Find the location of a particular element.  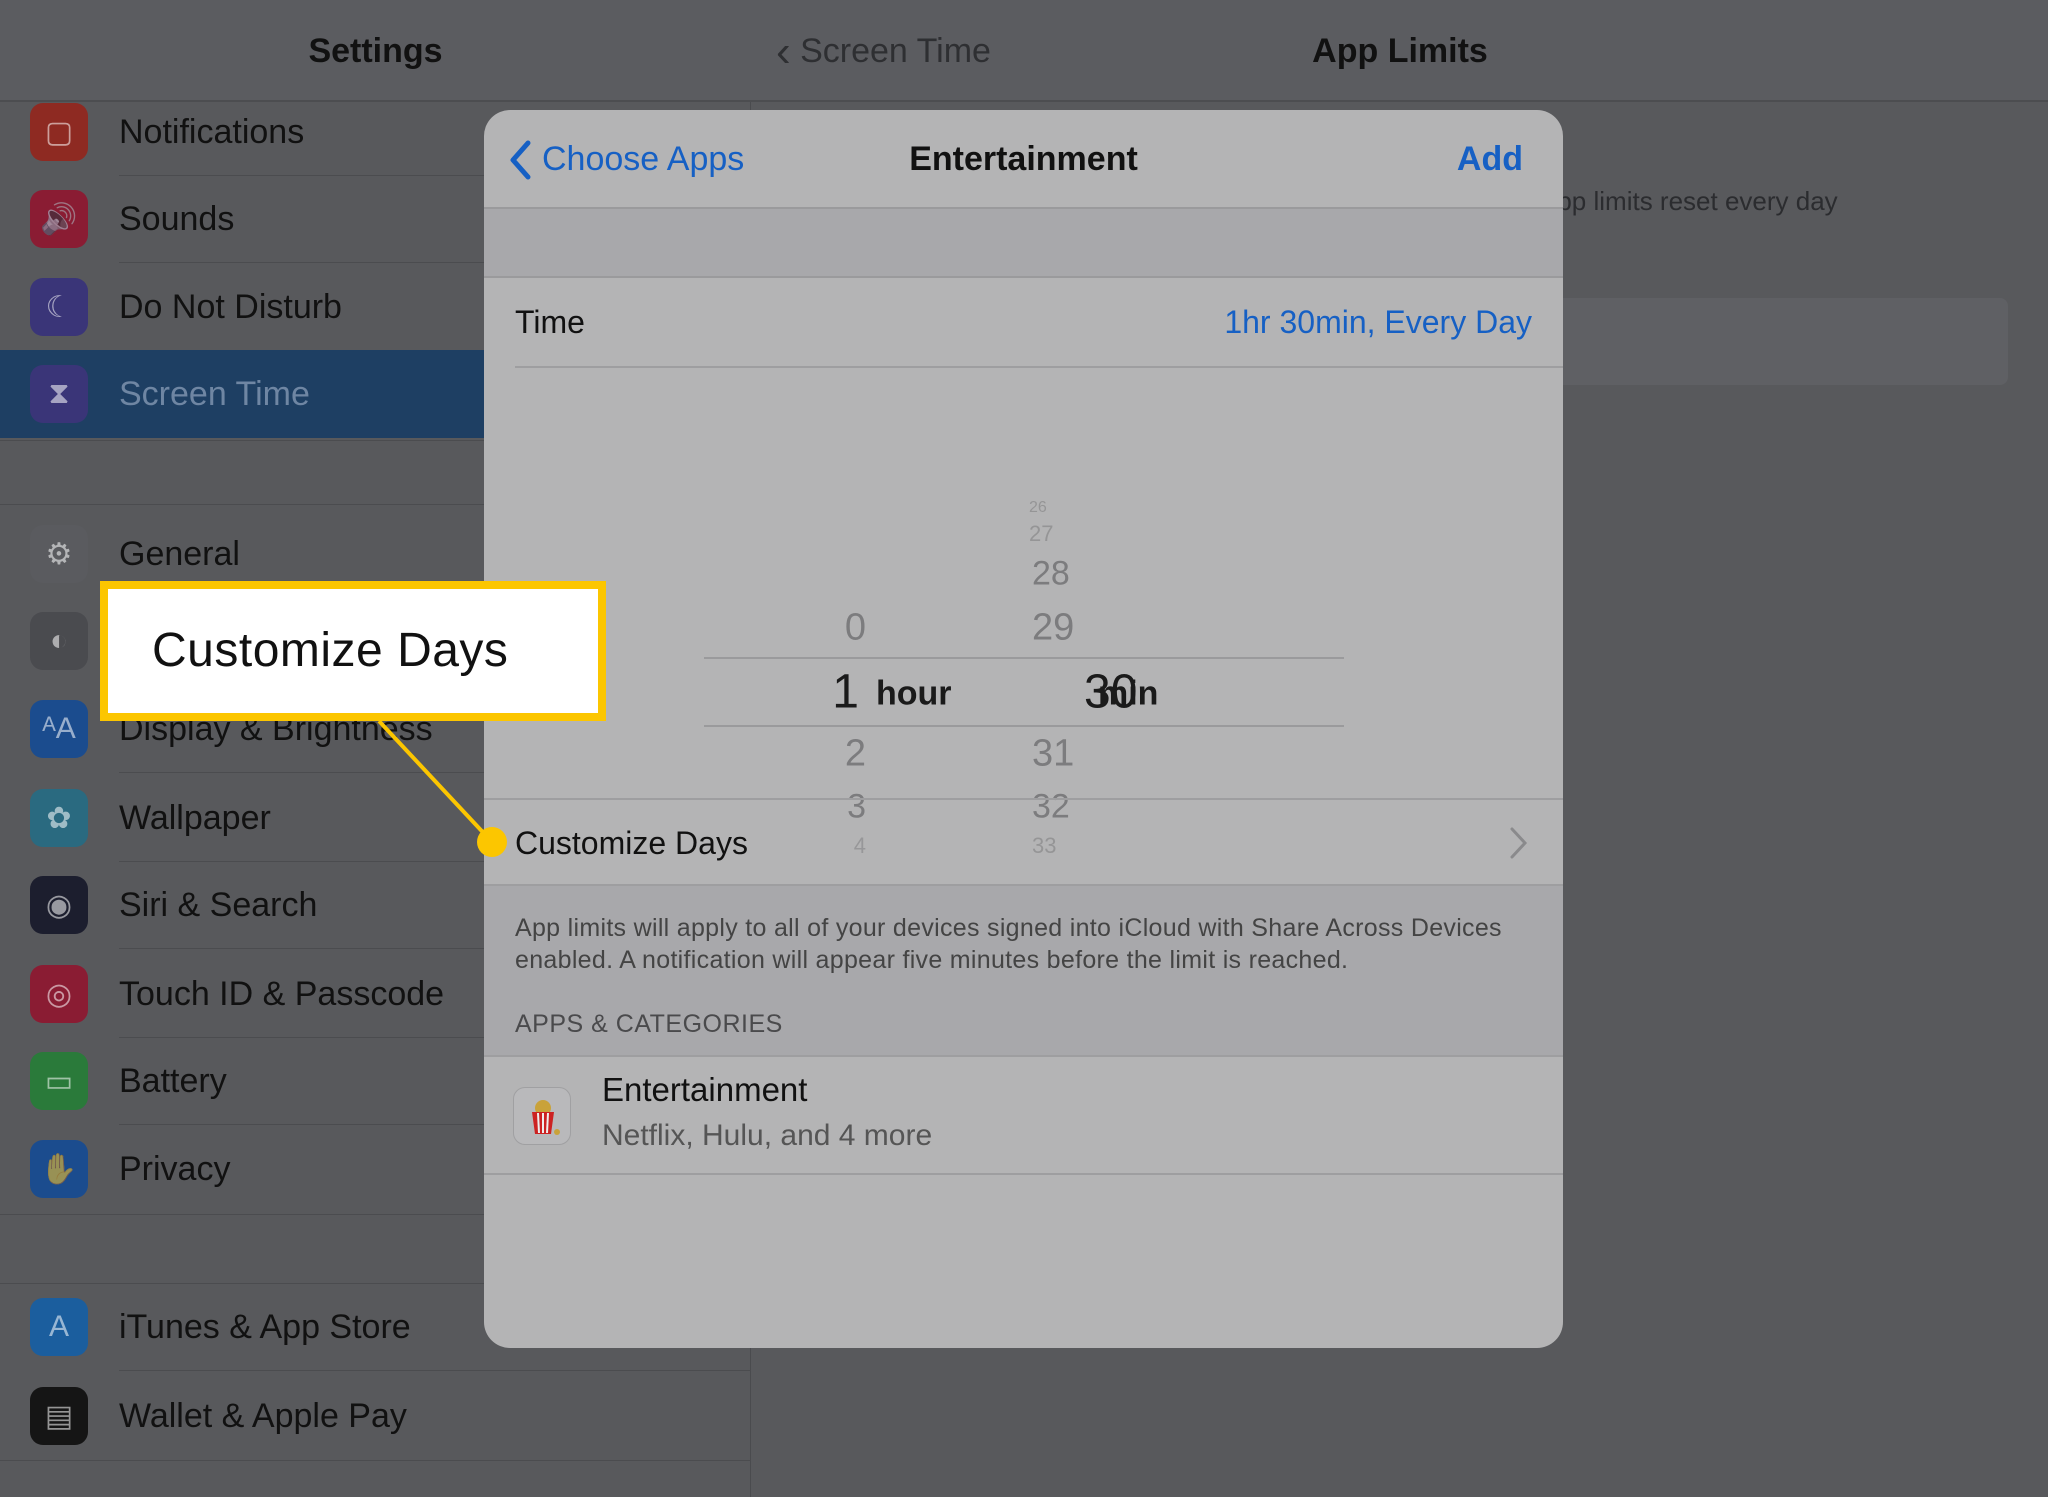

back-button-screen-time: ‹ Screen Time is located at coordinates (883, 51).